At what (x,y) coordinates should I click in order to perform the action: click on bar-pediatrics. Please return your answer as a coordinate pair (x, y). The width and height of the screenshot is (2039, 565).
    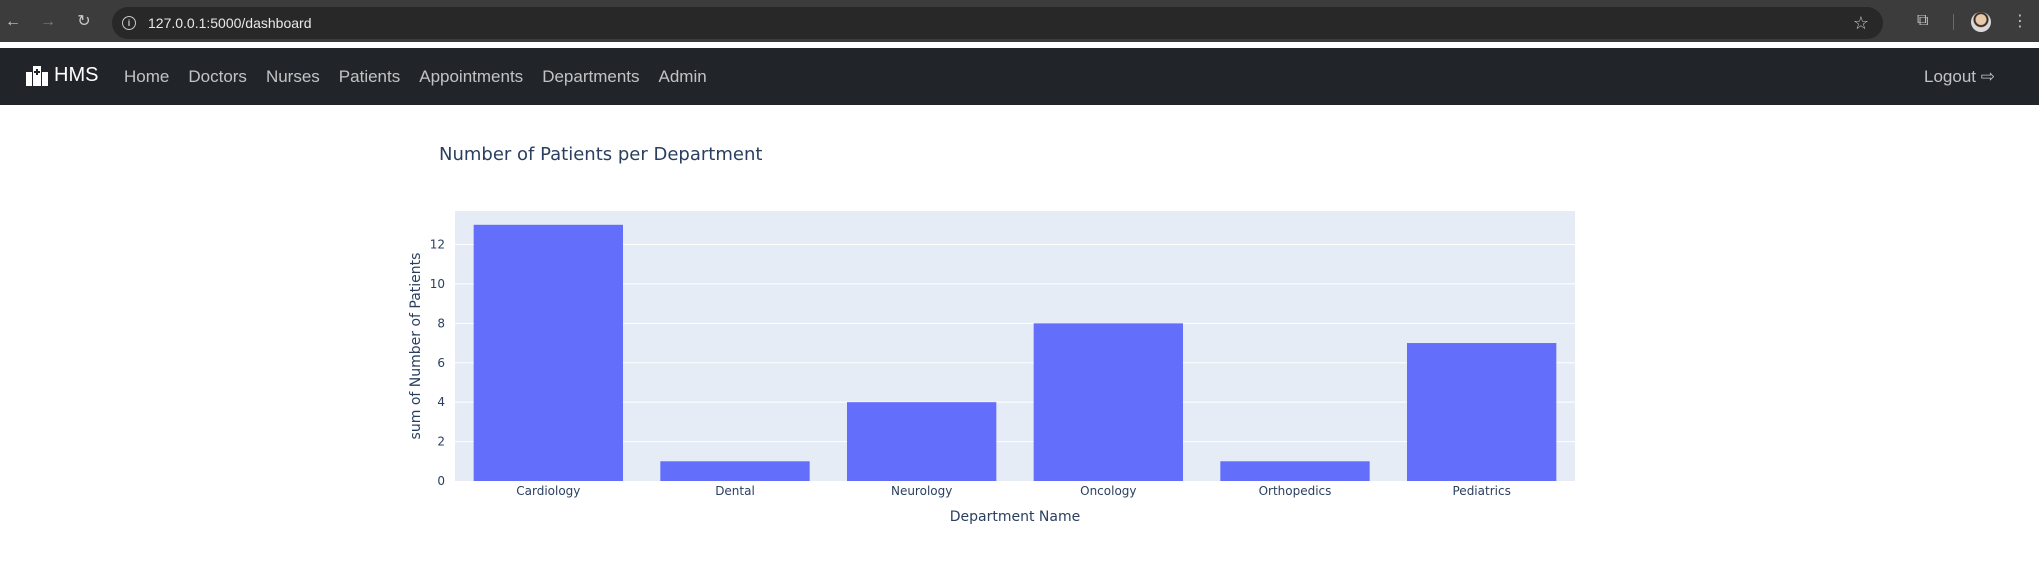
    Looking at the image, I should click on (1482, 412).